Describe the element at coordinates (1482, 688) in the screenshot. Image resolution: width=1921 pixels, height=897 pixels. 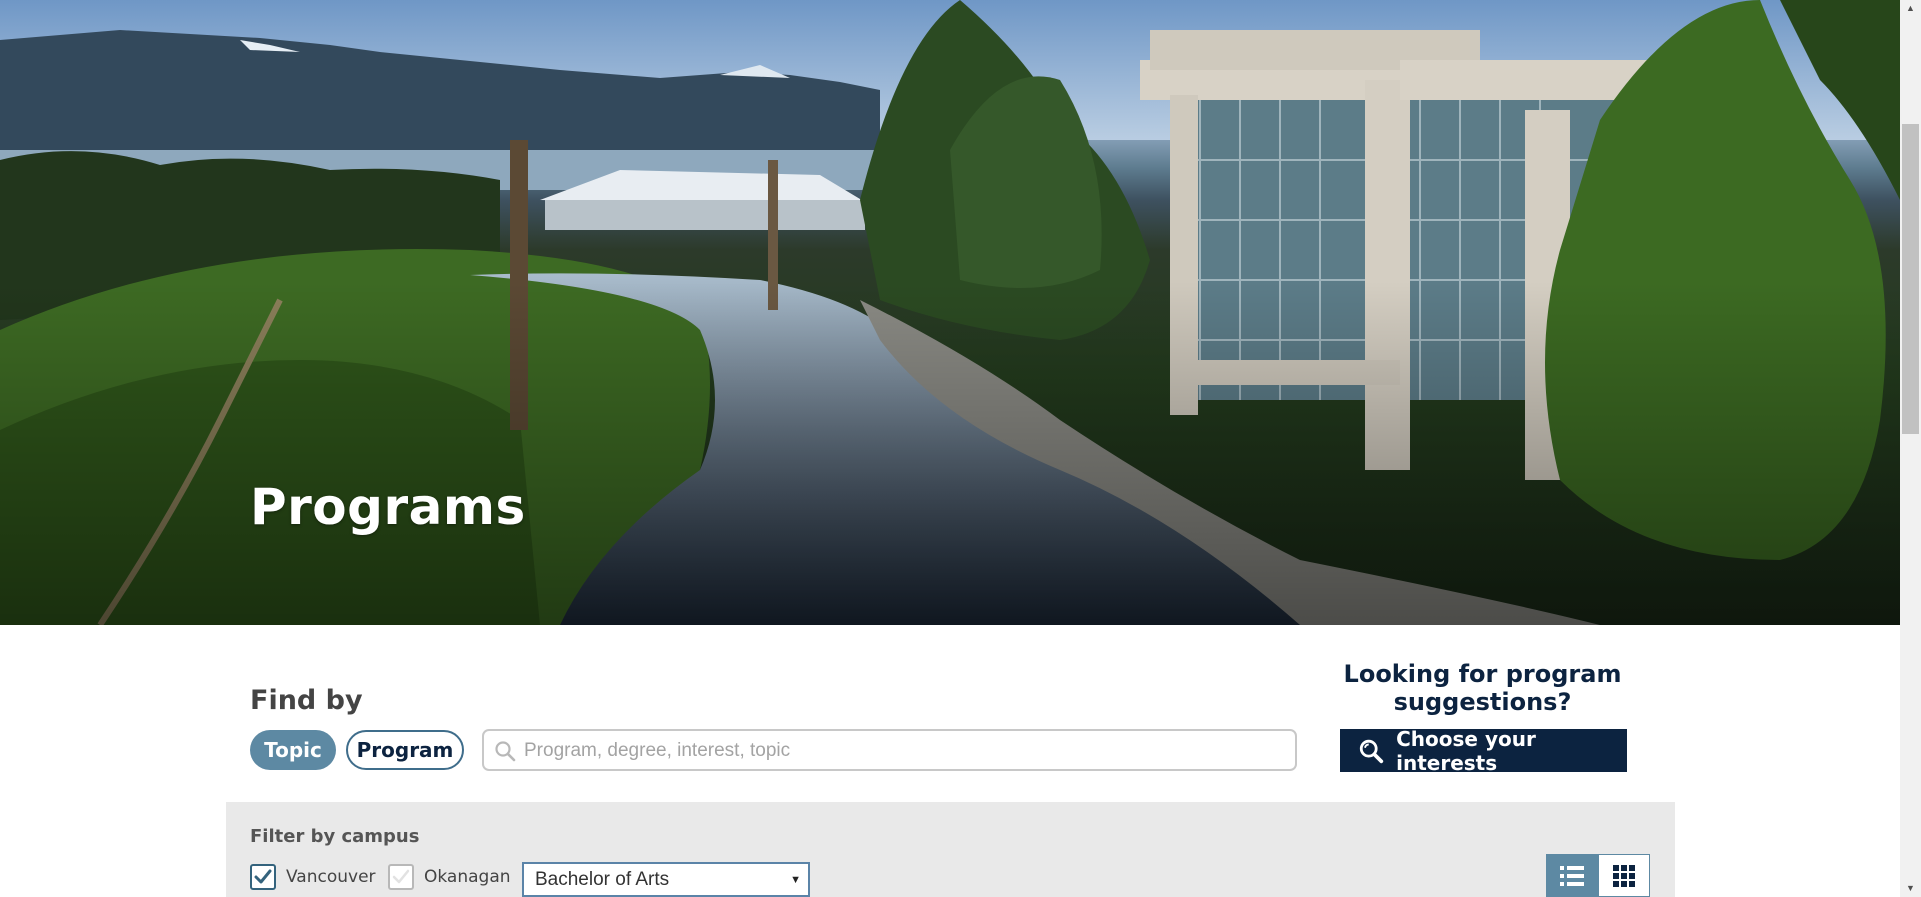
I see `suggestions-heading: Looking for program suggestions?` at that location.